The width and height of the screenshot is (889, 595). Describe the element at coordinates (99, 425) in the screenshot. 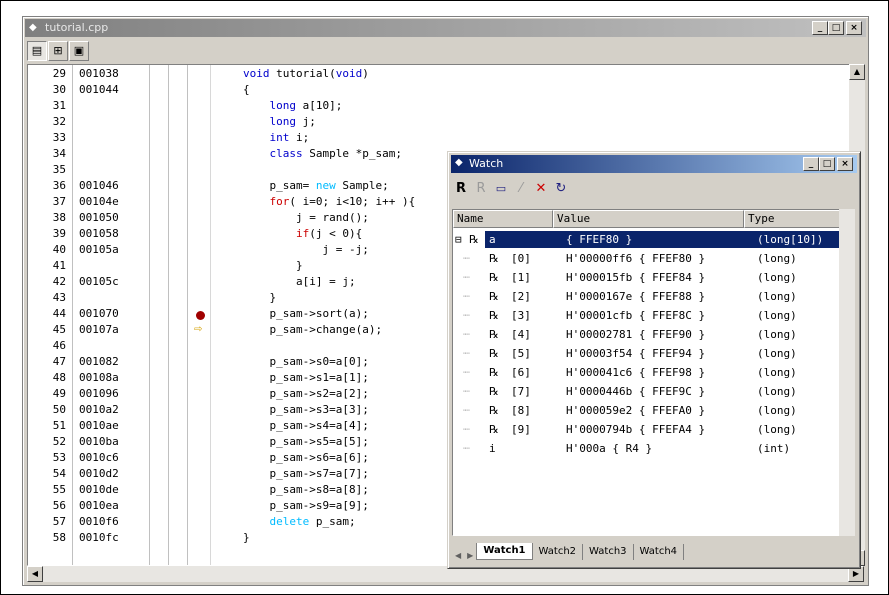

I see `line-address: 0010ae` at that location.